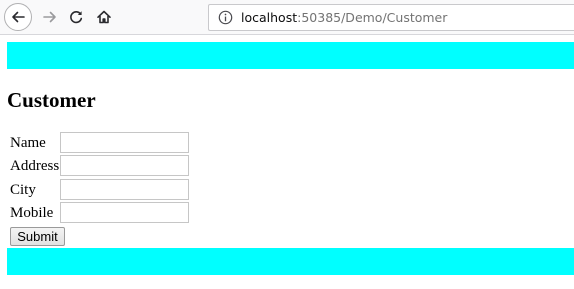 This screenshot has height=289, width=574. Describe the element at coordinates (35, 166) in the screenshot. I see `address-label: Address` at that location.